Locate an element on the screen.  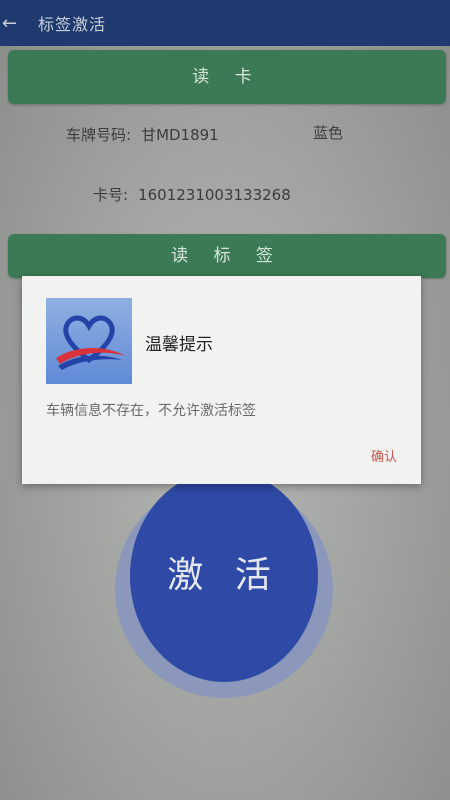
dialog-message: 车辆信息不存在，不允许激活标签 is located at coordinates (151, 411).